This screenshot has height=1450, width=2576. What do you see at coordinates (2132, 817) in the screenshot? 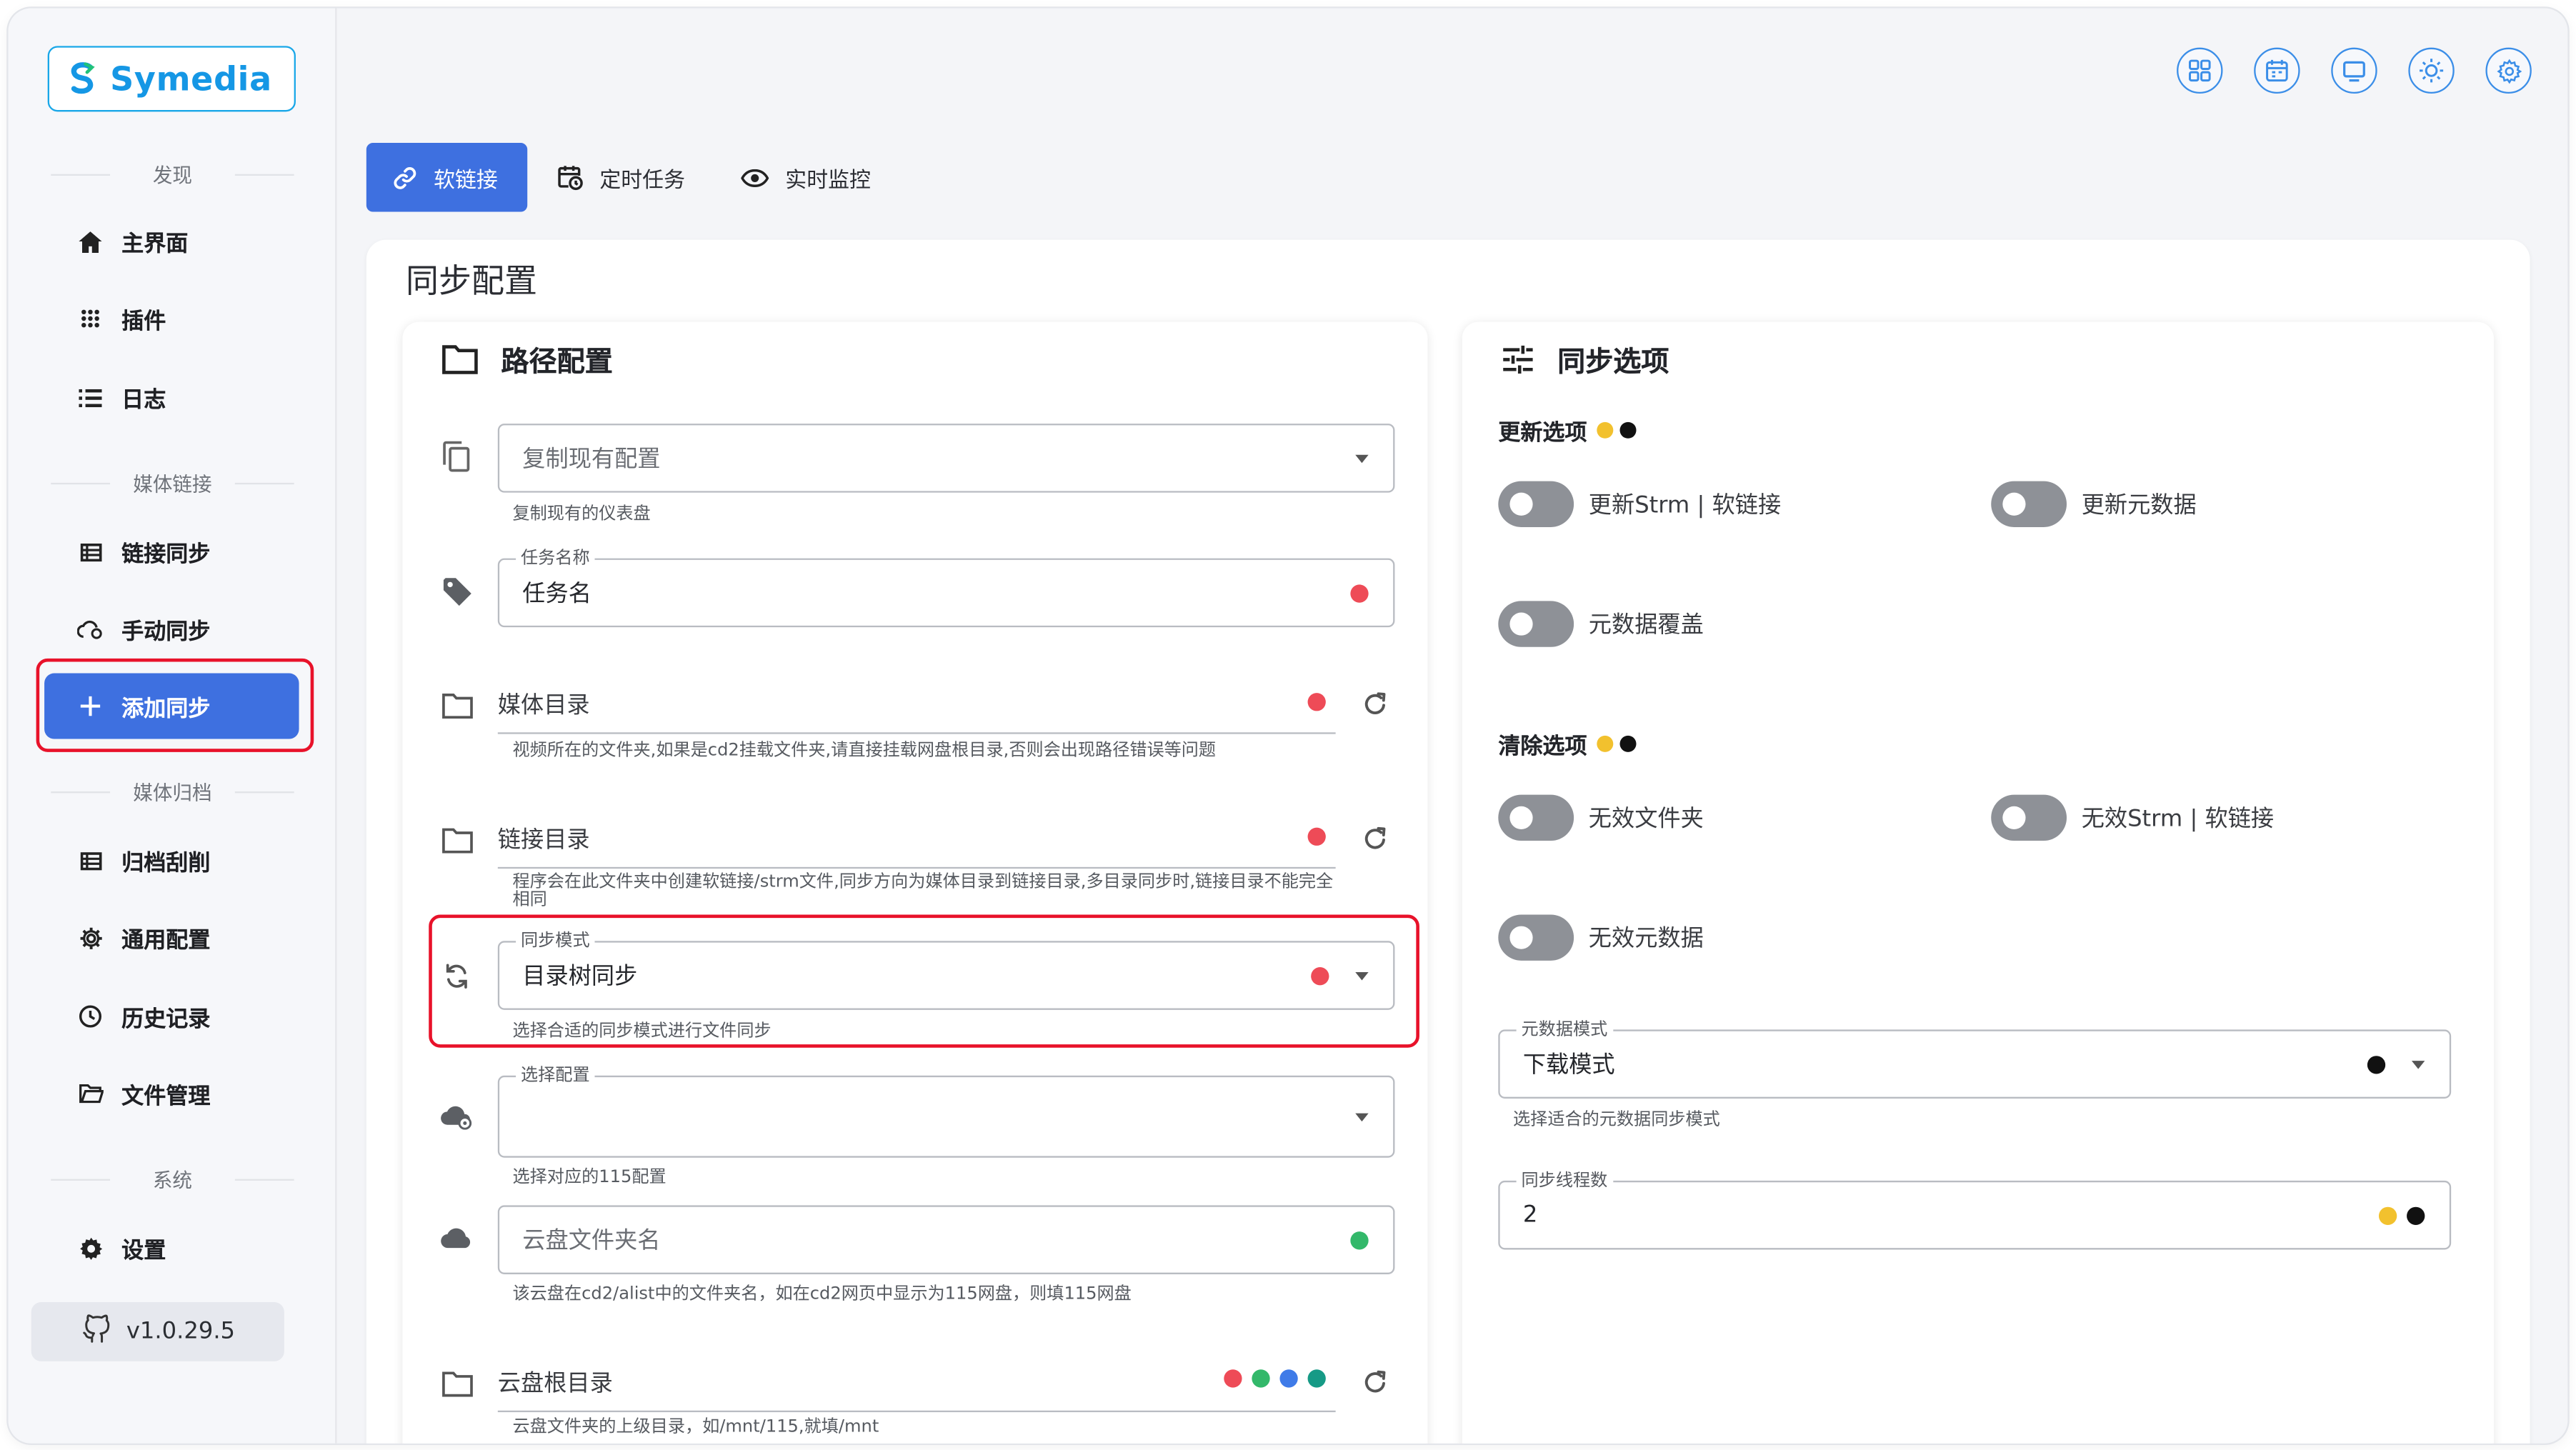
I see `invalid-strm-toggle: 无效Strm | 软链接` at bounding box center [2132, 817].